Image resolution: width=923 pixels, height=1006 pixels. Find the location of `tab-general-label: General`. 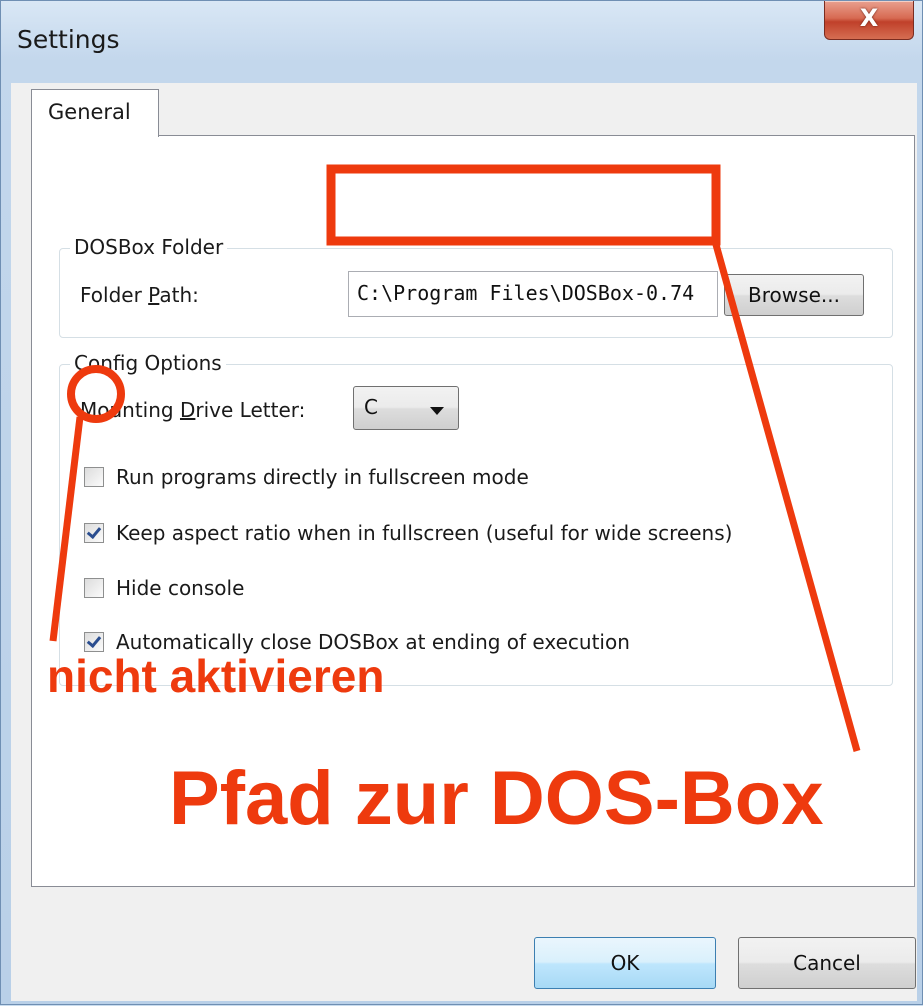

tab-general-label: General is located at coordinates (89, 112).